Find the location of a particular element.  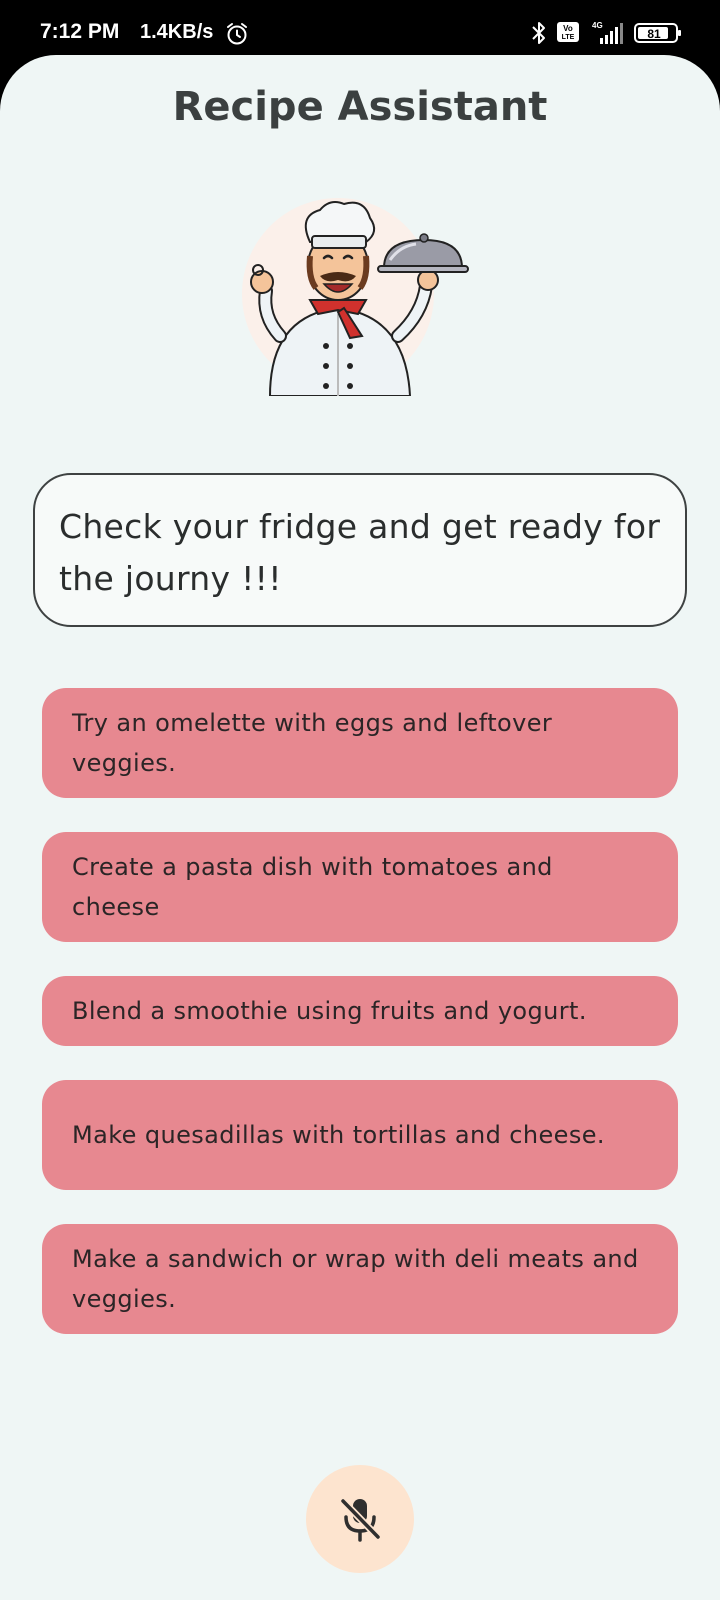

status-bar: 7:12 PM 1.4KB/s Vo LTE 4G 81 is located at coordinates (360, 31).